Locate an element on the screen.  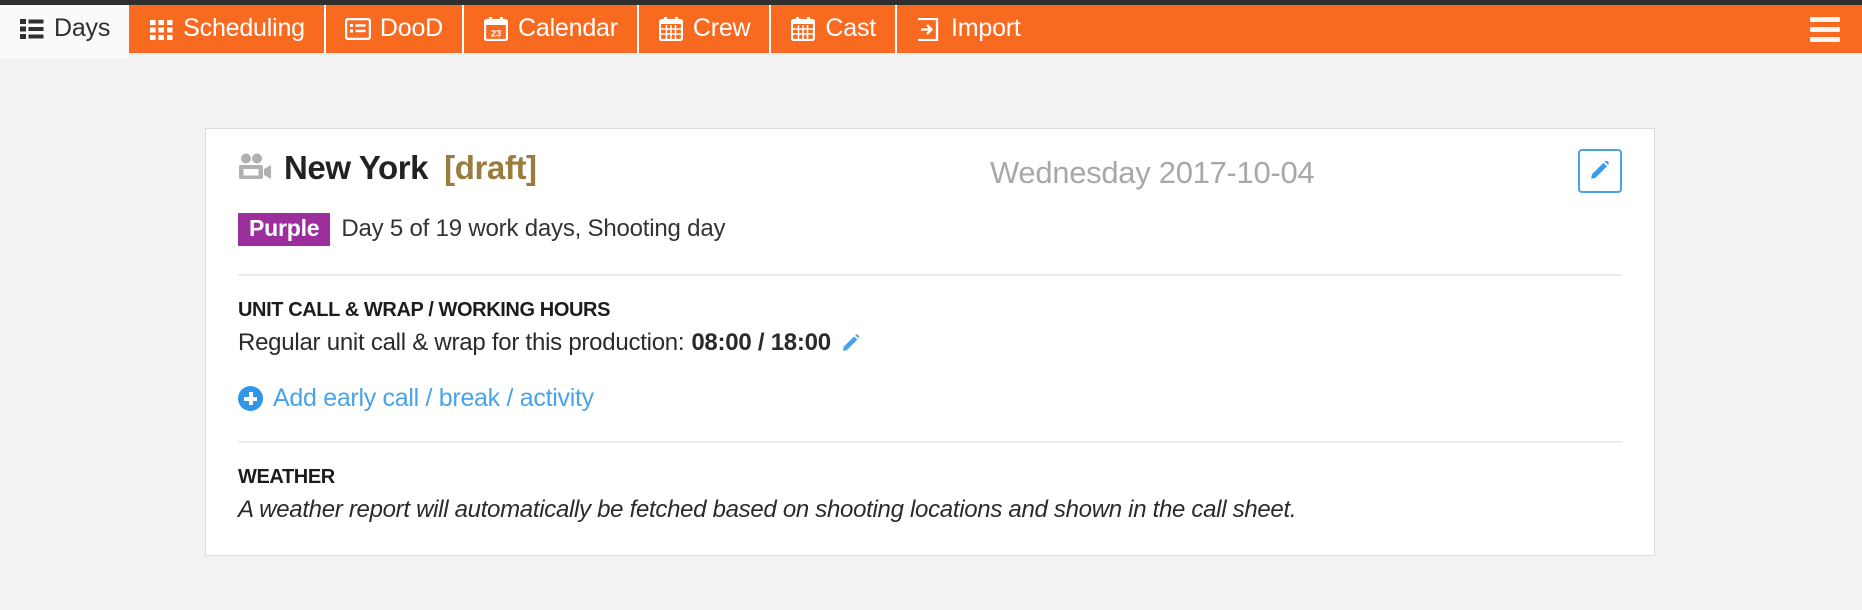
svg-text: 23 is located at coordinates (496, 34).